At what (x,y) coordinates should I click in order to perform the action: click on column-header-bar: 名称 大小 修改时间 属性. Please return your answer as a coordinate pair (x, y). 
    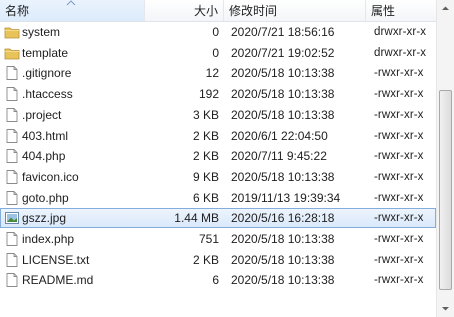
    Looking at the image, I should click on (218, 11).